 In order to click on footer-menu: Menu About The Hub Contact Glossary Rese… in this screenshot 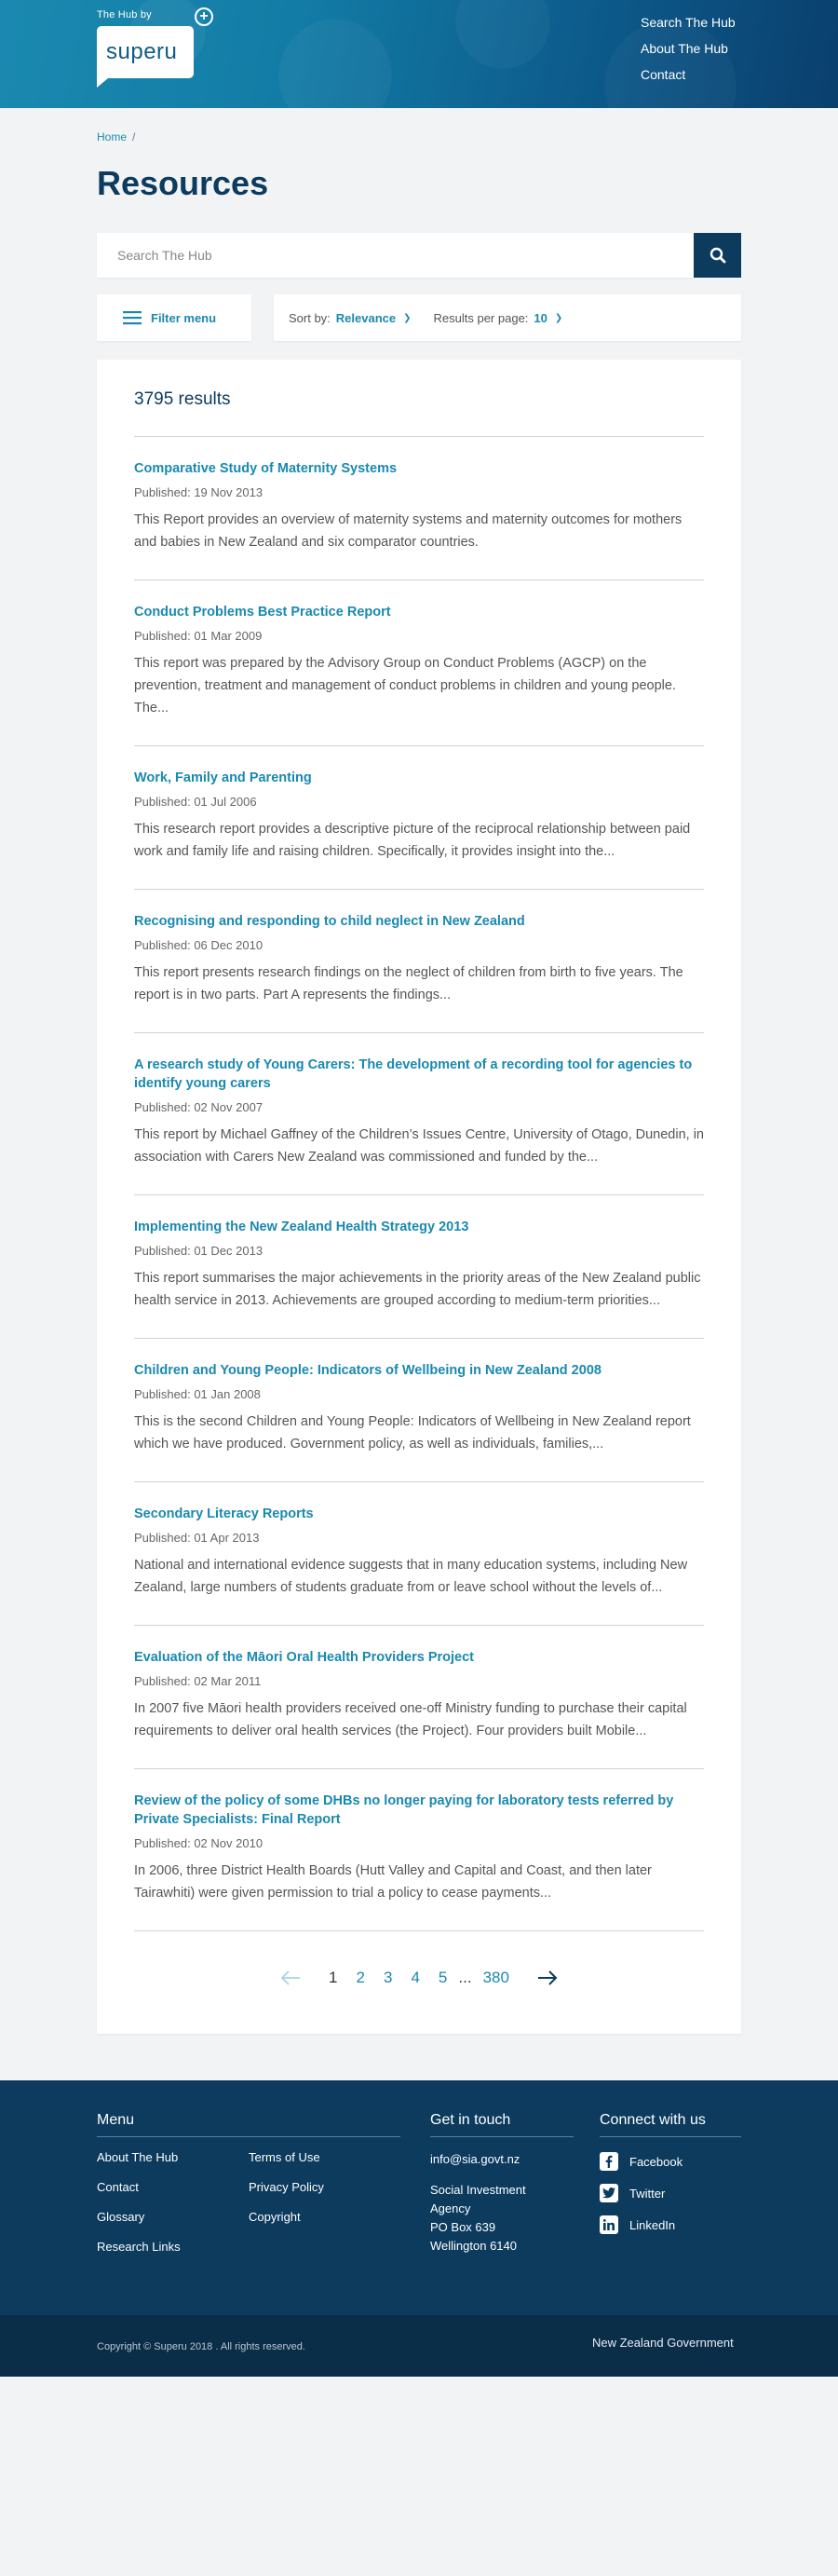, I will do `click(249, 2190)`.